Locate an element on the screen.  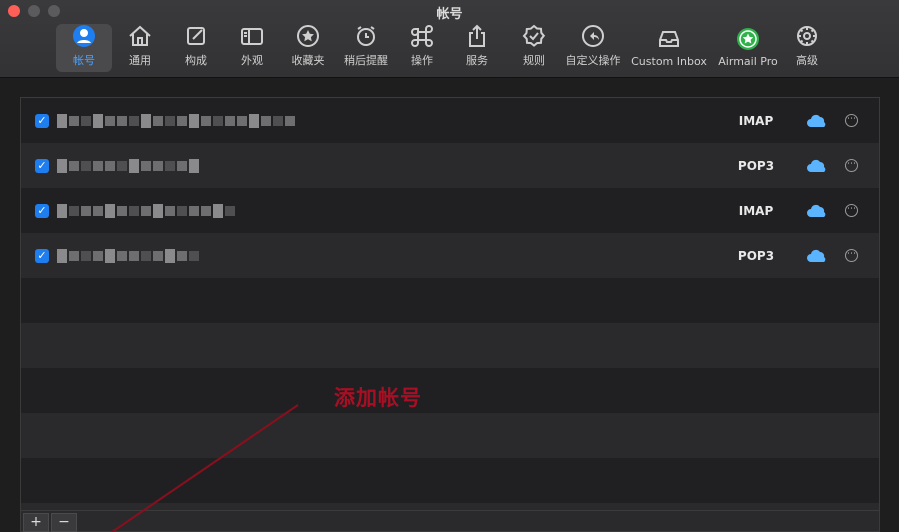
tab-advanced: 高级 is located at coordinates (807, 48).